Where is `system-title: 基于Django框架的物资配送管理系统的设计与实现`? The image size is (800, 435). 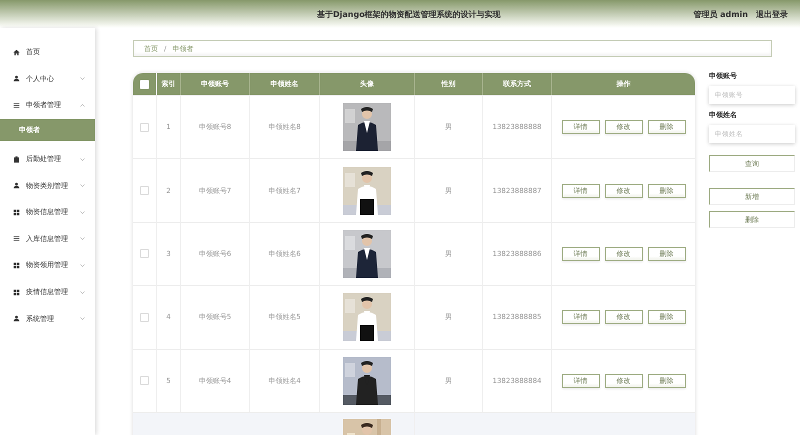
system-title: 基于Django框架的物资配送管理系统的设计与实现 is located at coordinates (409, 14).